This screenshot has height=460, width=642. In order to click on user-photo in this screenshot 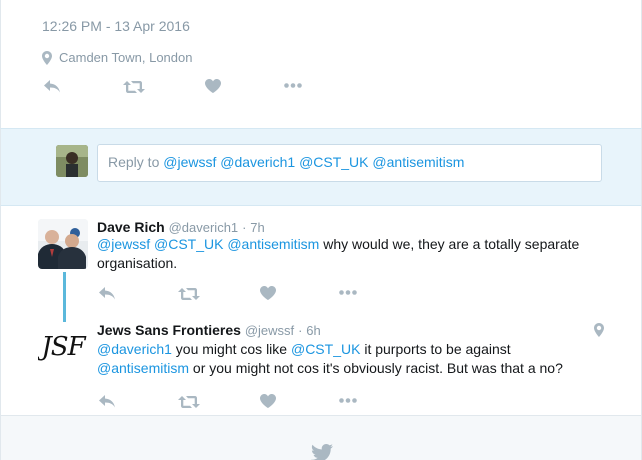, I will do `click(72, 161)`.